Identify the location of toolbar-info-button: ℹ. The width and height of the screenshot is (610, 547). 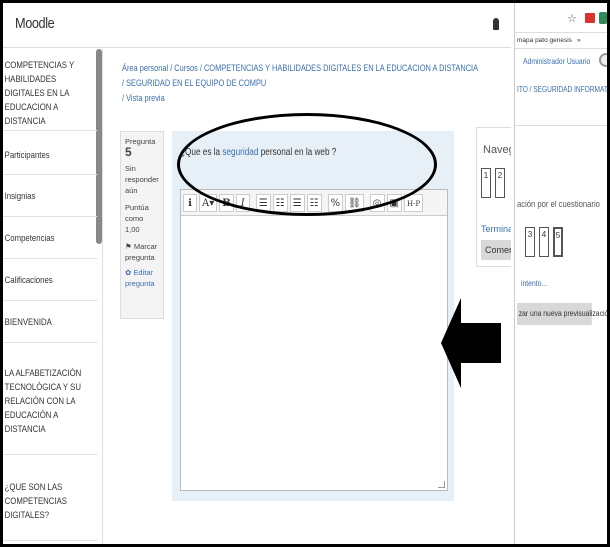
(190, 203).